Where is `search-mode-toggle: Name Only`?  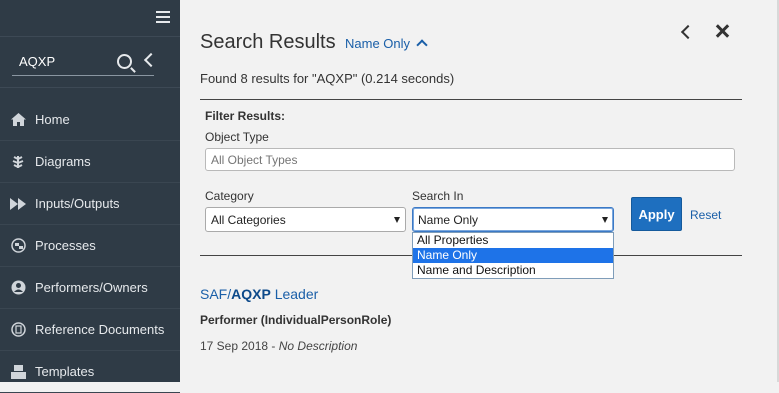 search-mode-toggle: Name Only is located at coordinates (386, 43).